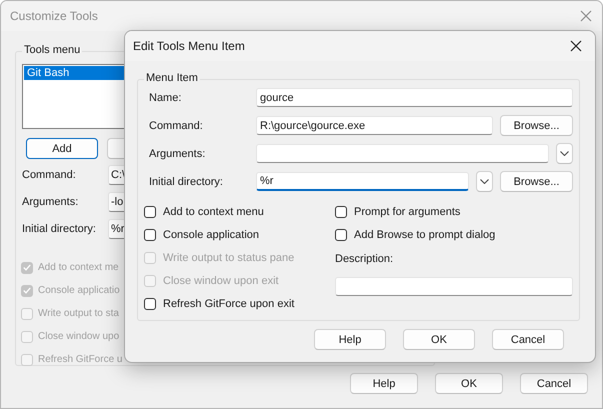 This screenshot has width=603, height=409. What do you see at coordinates (78, 267) in the screenshot?
I see `checkbox-label: Add to context me` at bounding box center [78, 267].